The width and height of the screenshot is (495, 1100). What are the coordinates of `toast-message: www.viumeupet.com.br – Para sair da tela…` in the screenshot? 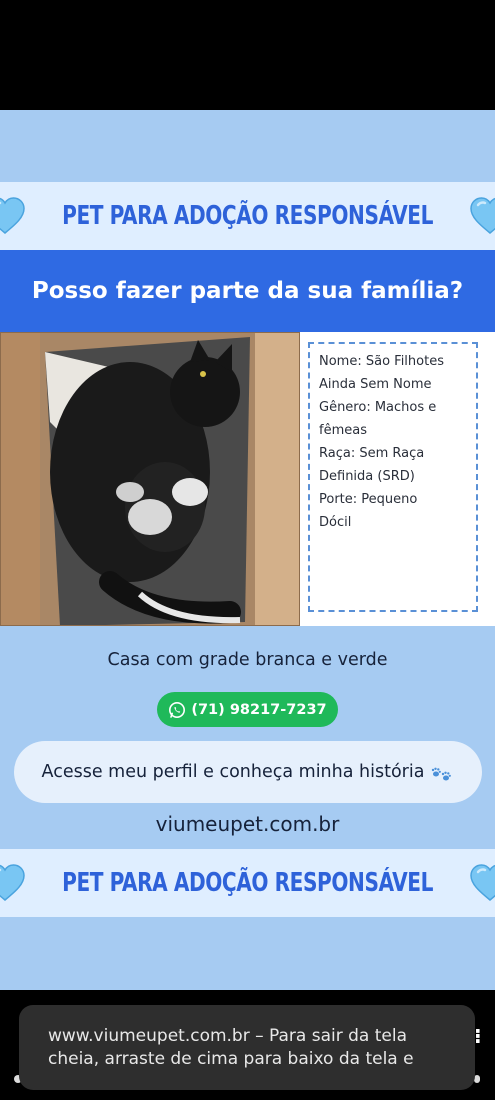 It's located at (231, 1047).